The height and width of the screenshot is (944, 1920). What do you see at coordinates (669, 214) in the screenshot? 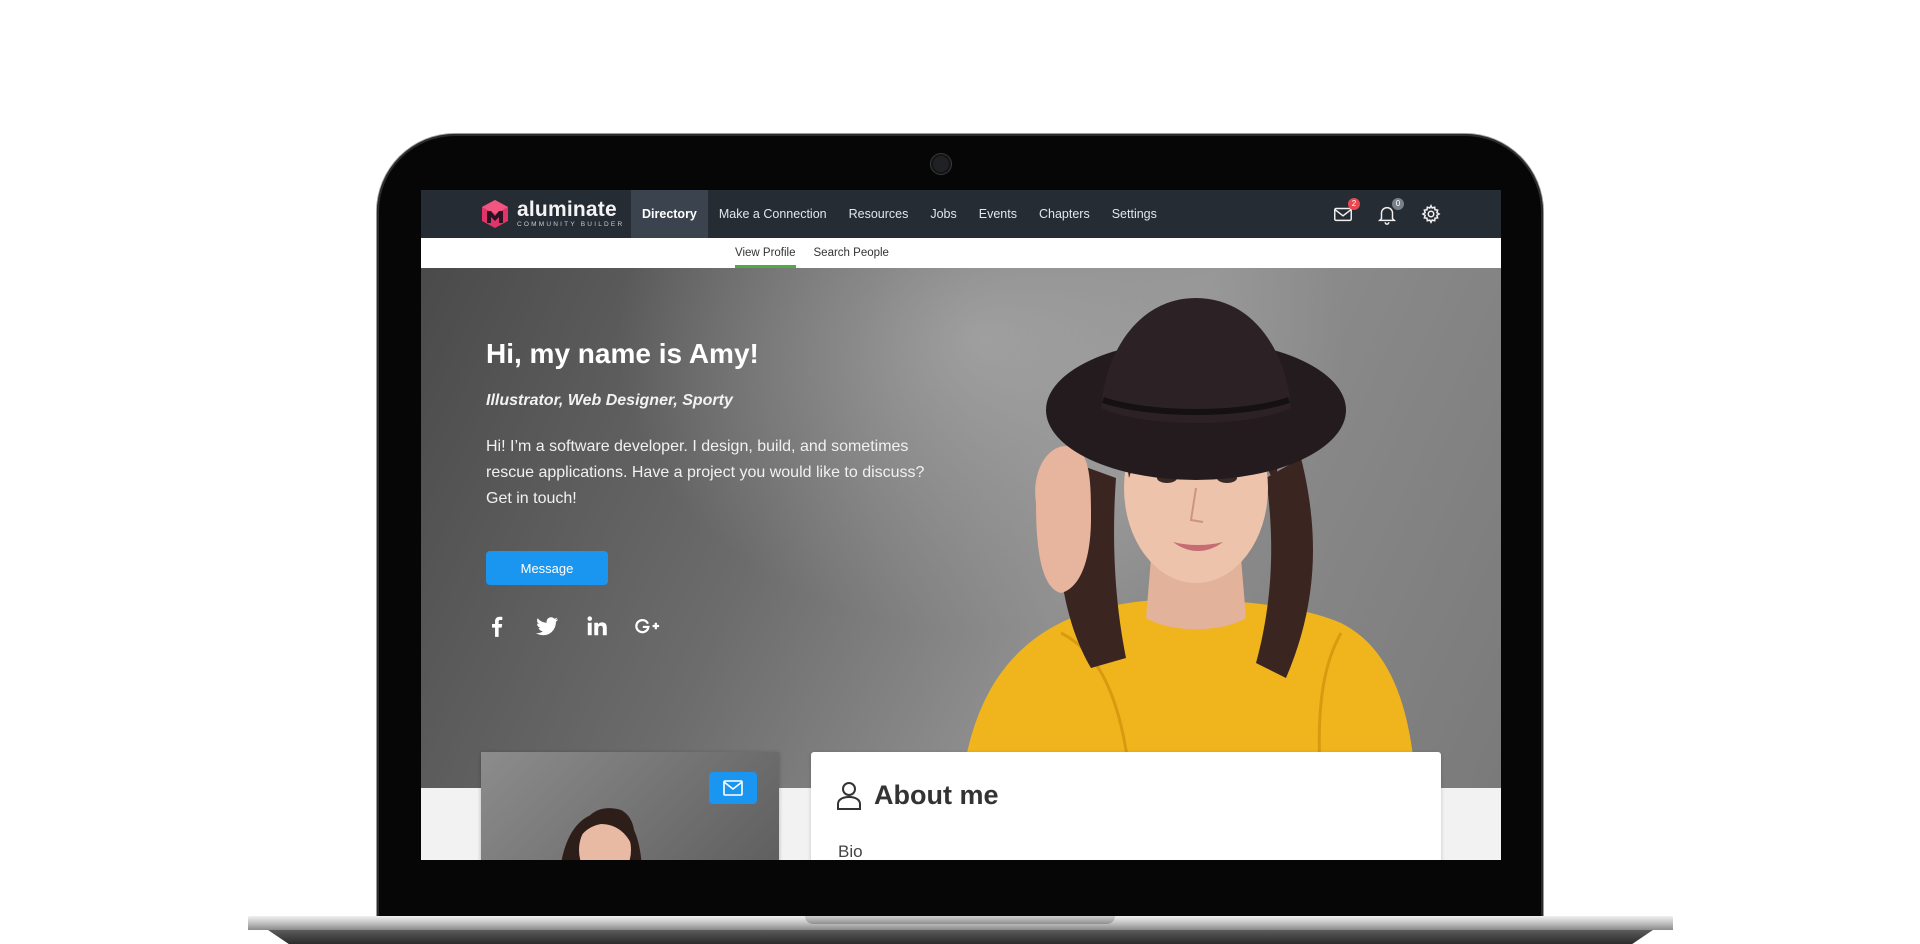
I see `nav-directory: Directory` at bounding box center [669, 214].